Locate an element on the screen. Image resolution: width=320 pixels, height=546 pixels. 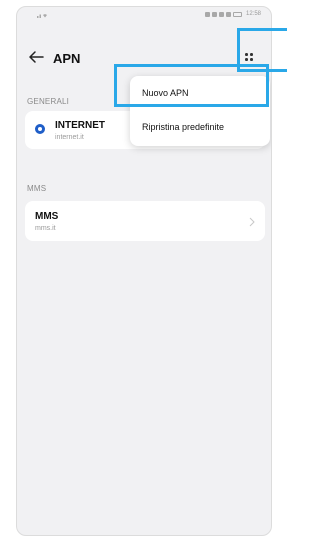
menu-item-reset-defaults: Ripristina predefinite is located at coordinates (183, 127).